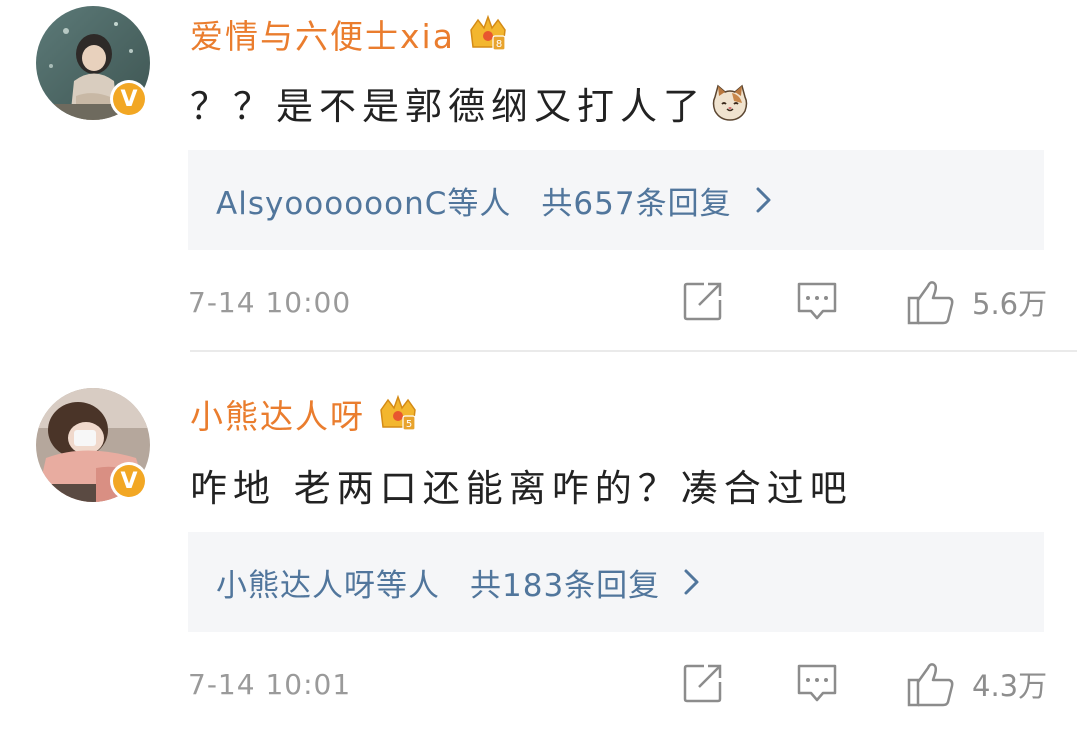 Image resolution: width=1077 pixels, height=736 pixels. I want to click on level-number: 5, so click(409, 424).